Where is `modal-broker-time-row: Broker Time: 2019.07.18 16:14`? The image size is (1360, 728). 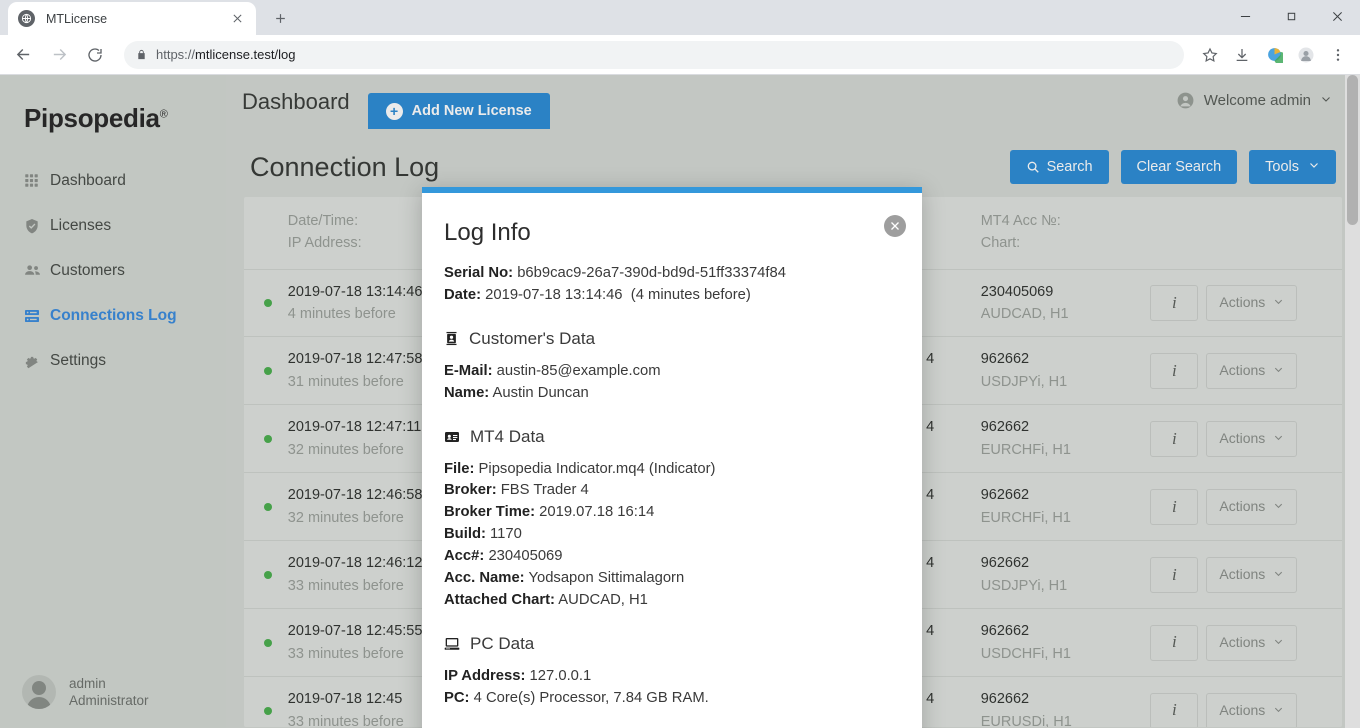
modal-broker-time-row: Broker Time: 2019.07.18 16:14 is located at coordinates (672, 513).